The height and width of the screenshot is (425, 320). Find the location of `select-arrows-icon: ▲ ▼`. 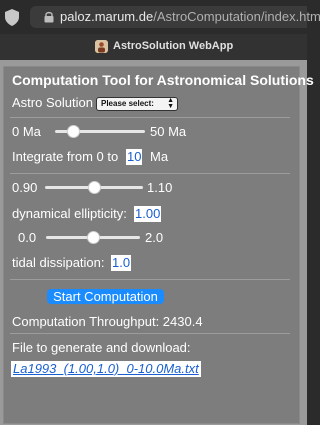

select-arrows-icon: ▲ ▼ is located at coordinates (170, 103).